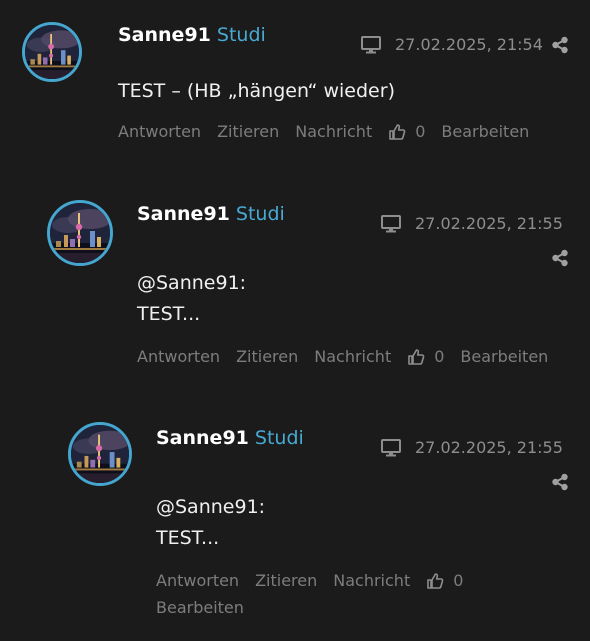  I want to click on post-body-line: TEST – (HB „hängen“ wieder), so click(256, 91).